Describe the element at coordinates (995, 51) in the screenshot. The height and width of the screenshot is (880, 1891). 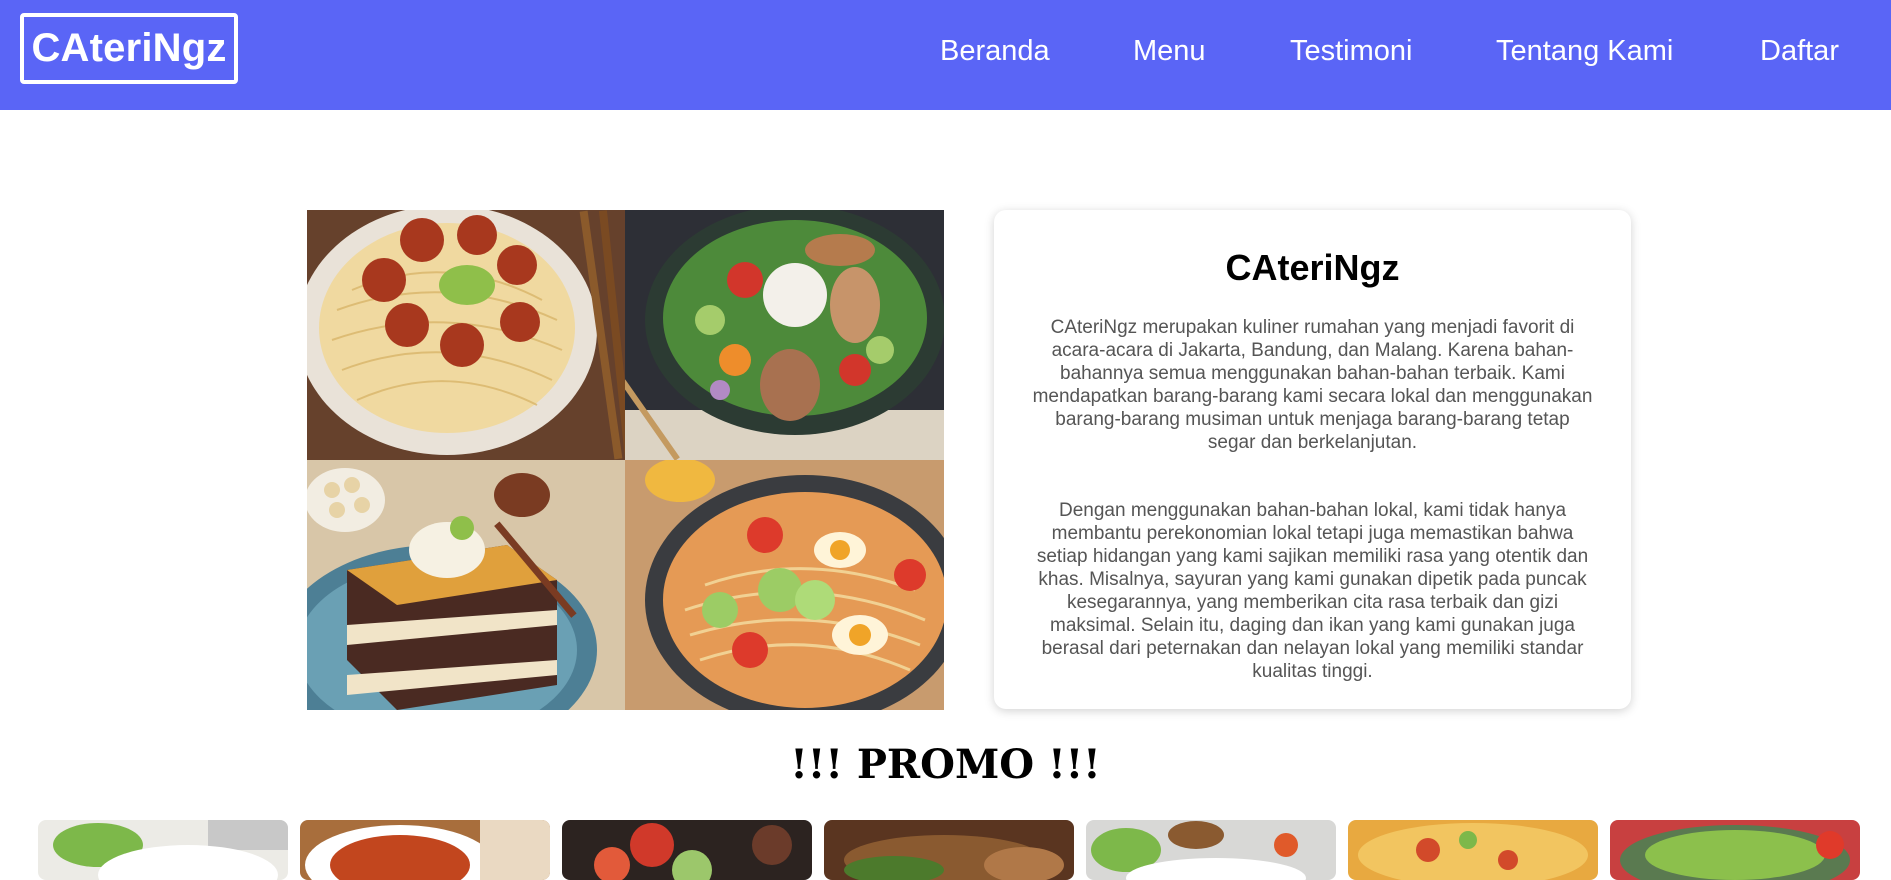
I see `nav-beranda: Beranda` at that location.